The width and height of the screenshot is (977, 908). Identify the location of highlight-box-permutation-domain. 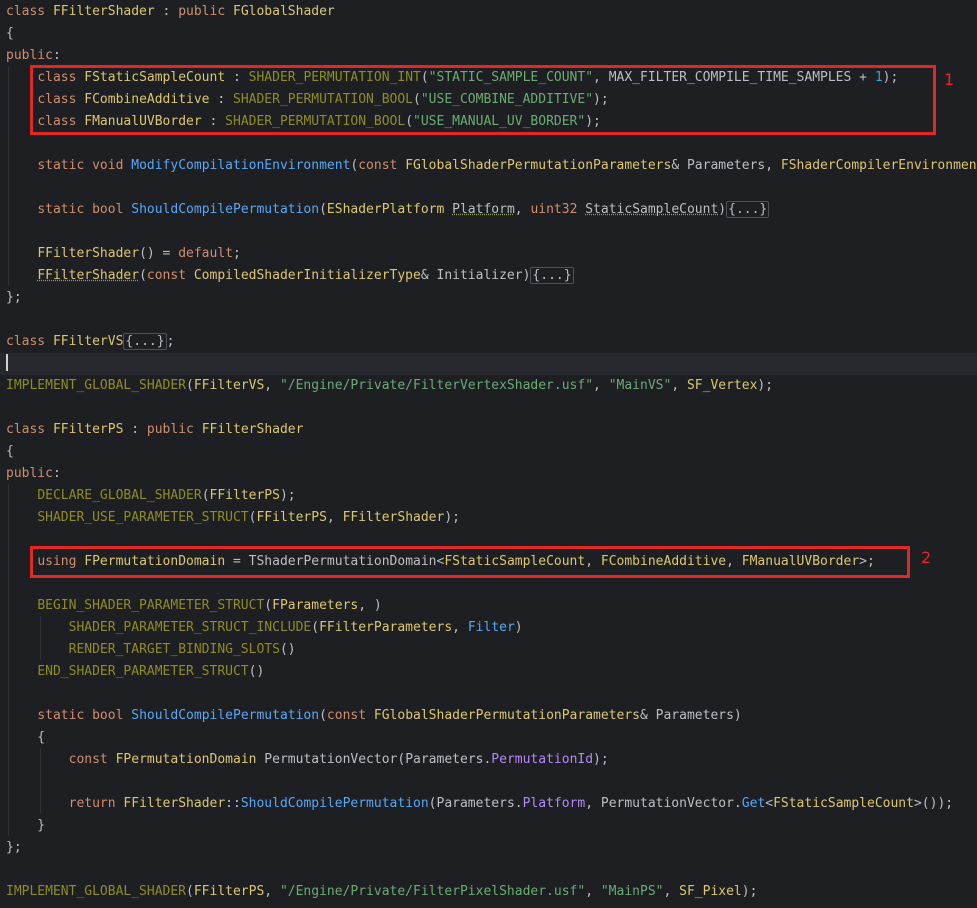
(470, 562).